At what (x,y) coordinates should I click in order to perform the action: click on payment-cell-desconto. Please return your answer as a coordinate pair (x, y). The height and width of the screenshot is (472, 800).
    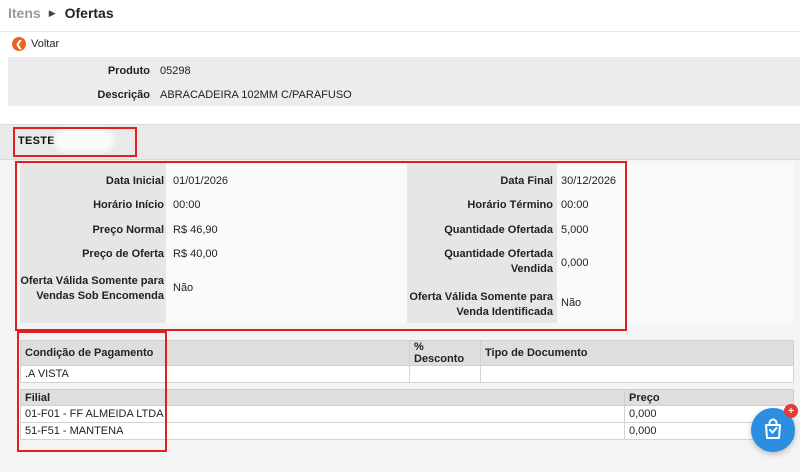
    Looking at the image, I should click on (445, 374).